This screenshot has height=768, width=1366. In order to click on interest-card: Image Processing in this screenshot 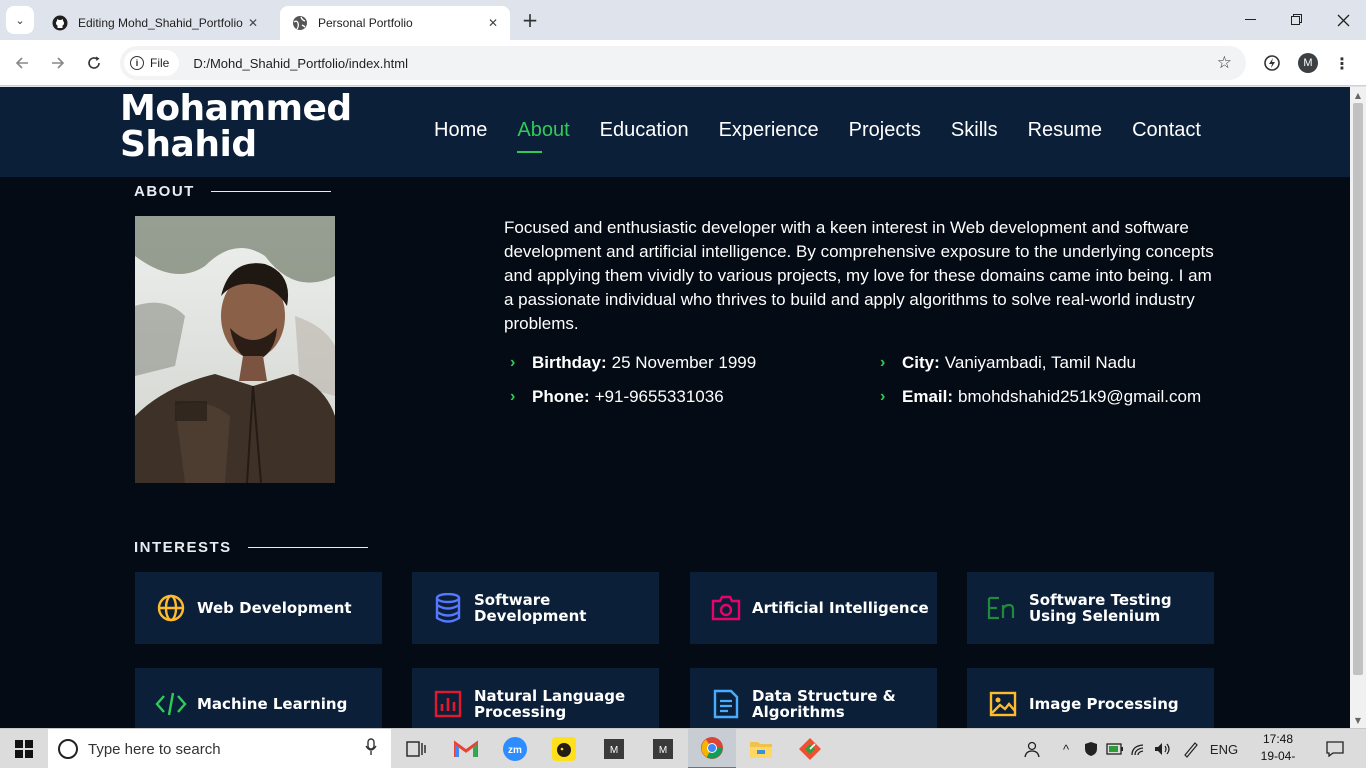, I will do `click(1090, 698)`.